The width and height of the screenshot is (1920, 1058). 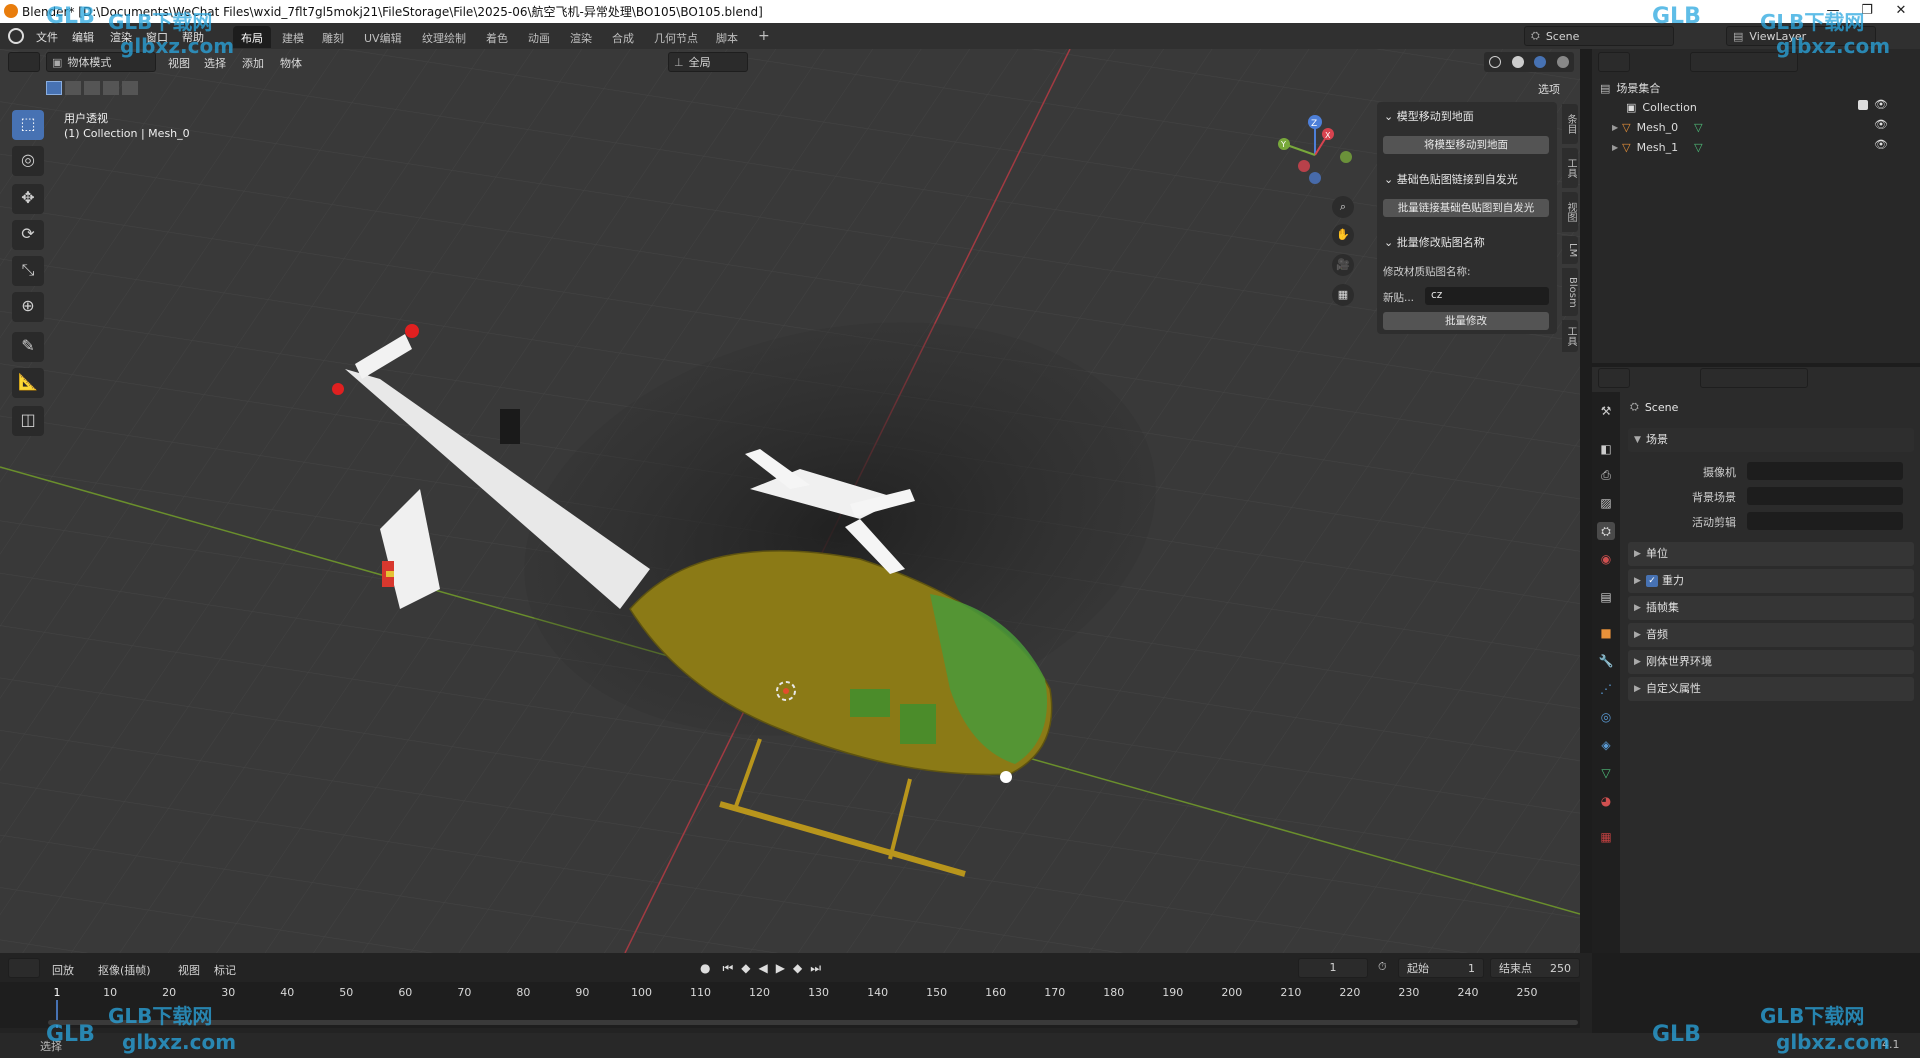 I want to click on texture-tab-icon: ▦, so click(x=1606, y=837).